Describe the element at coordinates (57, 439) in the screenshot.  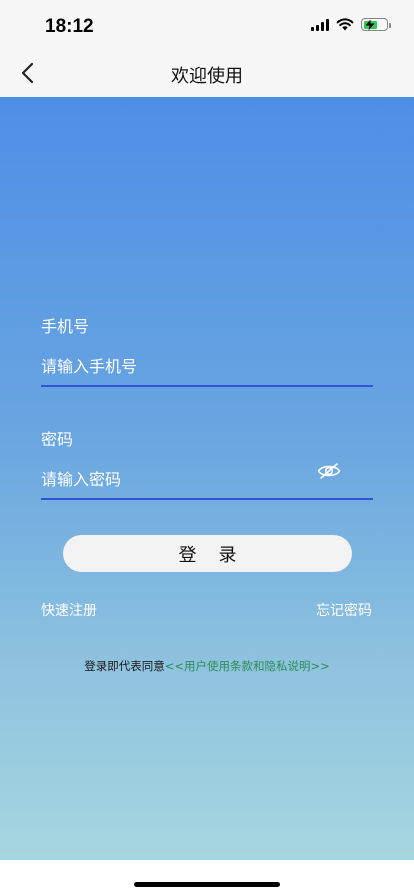
I see `password-label: 密码` at that location.